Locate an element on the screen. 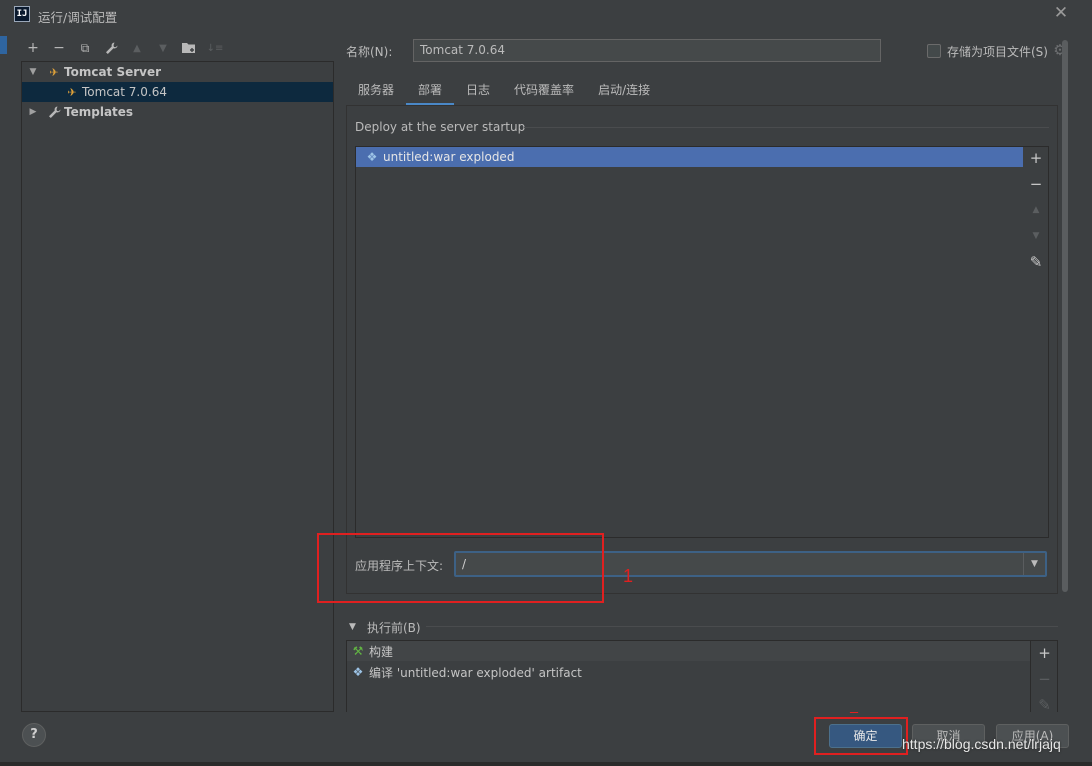  tab-server: 服务器 is located at coordinates (376, 91).